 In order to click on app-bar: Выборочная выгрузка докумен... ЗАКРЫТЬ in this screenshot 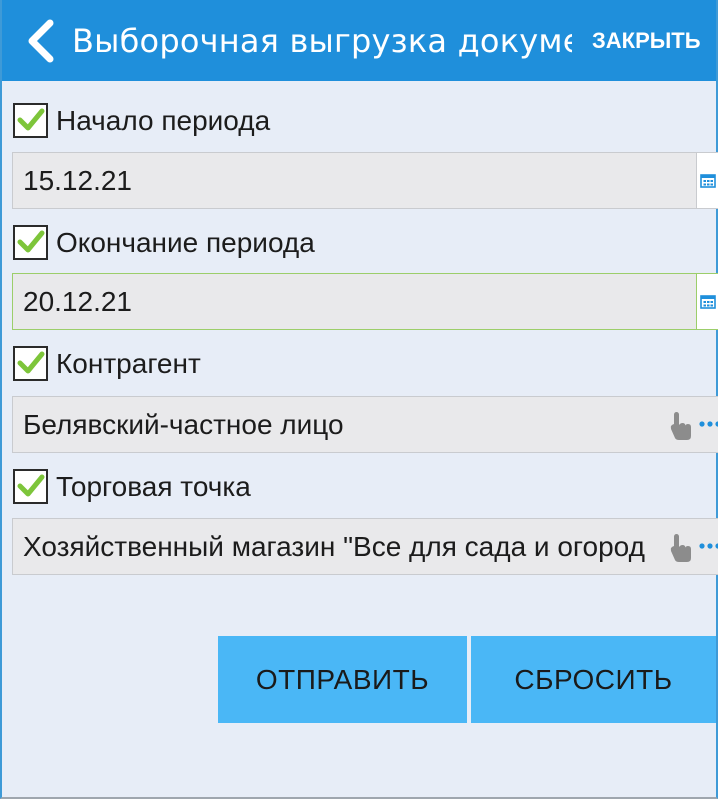, I will do `click(359, 40)`.